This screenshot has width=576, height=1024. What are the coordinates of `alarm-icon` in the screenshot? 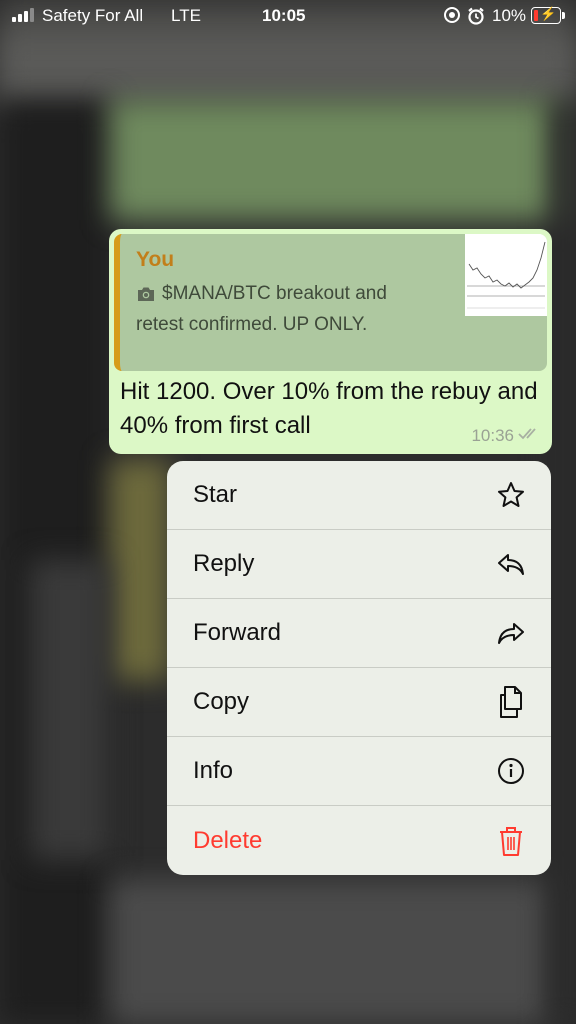 It's located at (476, 18).